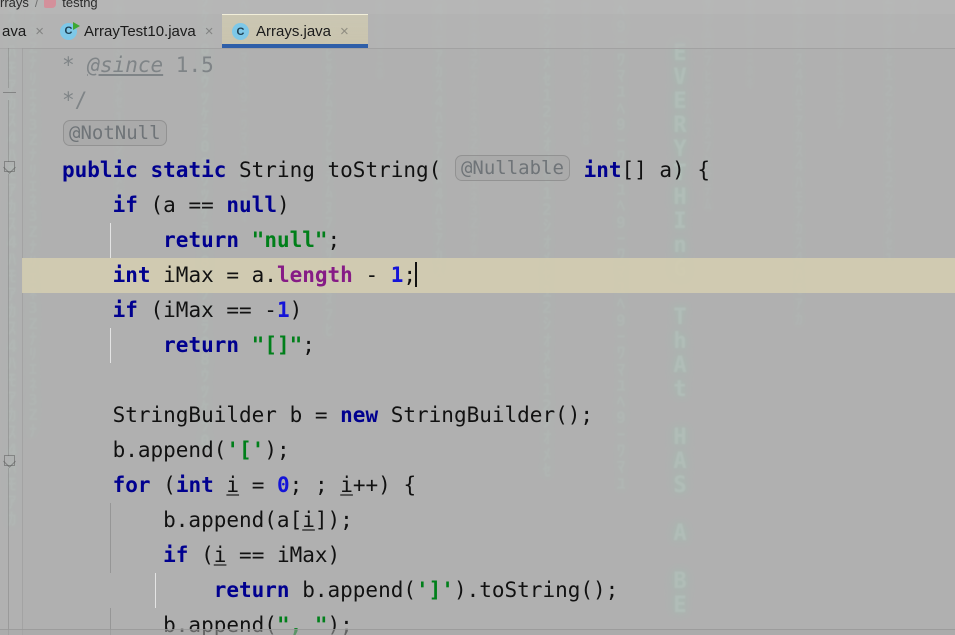  Describe the element at coordinates (488, 590) in the screenshot. I see `code-line: return b.append(']').toString();` at that location.